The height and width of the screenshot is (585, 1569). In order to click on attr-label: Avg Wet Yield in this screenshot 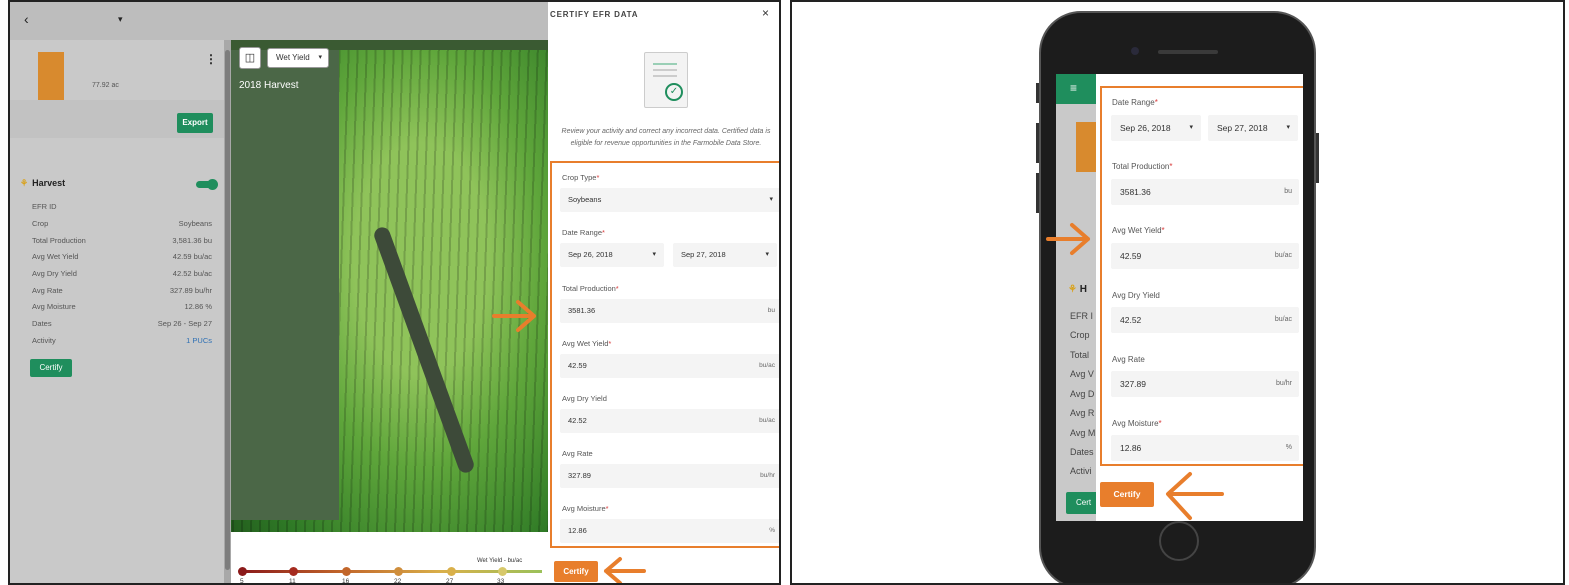, I will do `click(55, 256)`.